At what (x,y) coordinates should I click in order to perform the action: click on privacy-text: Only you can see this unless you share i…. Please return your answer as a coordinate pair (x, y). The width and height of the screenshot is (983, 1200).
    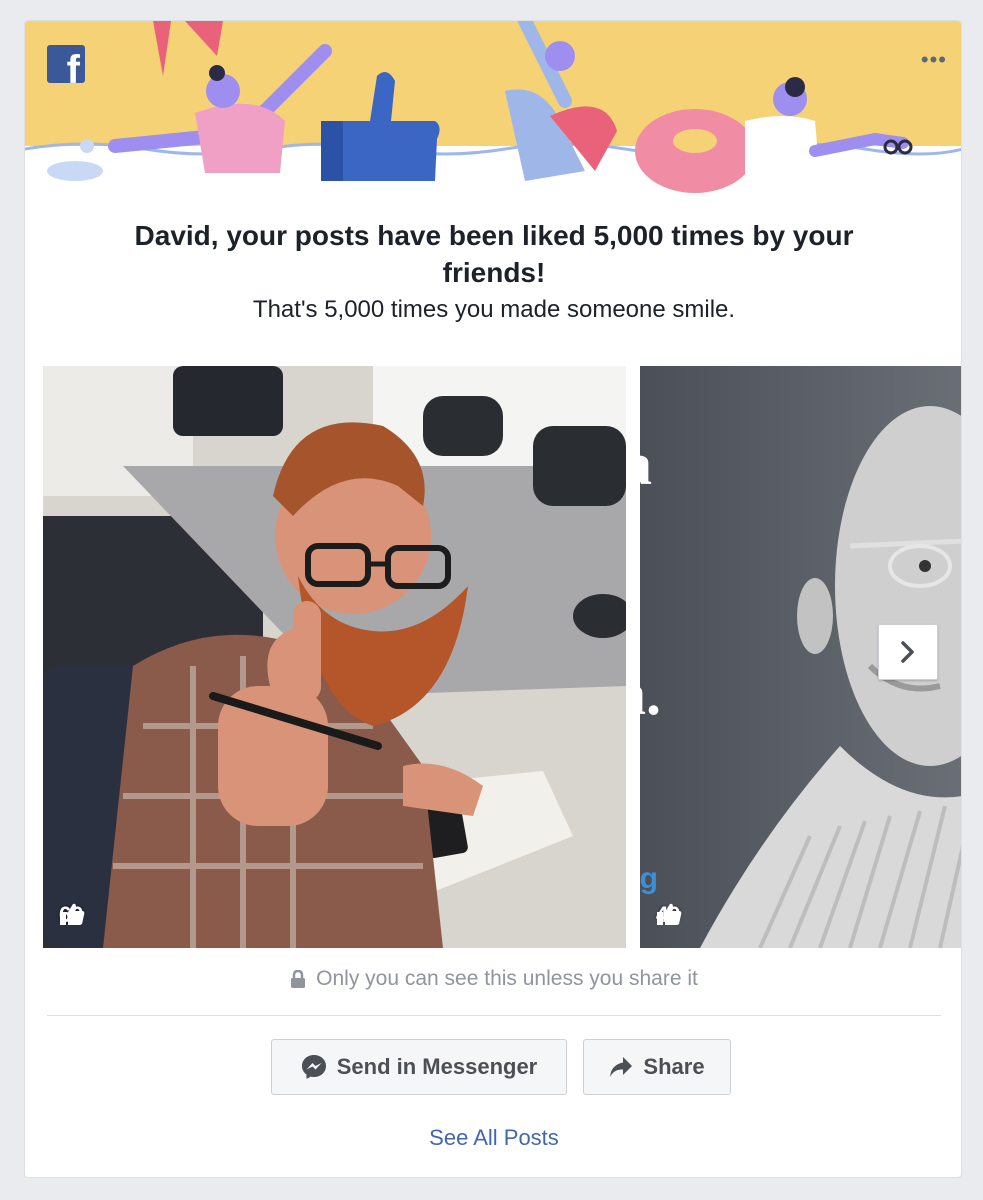
    Looking at the image, I should click on (507, 978).